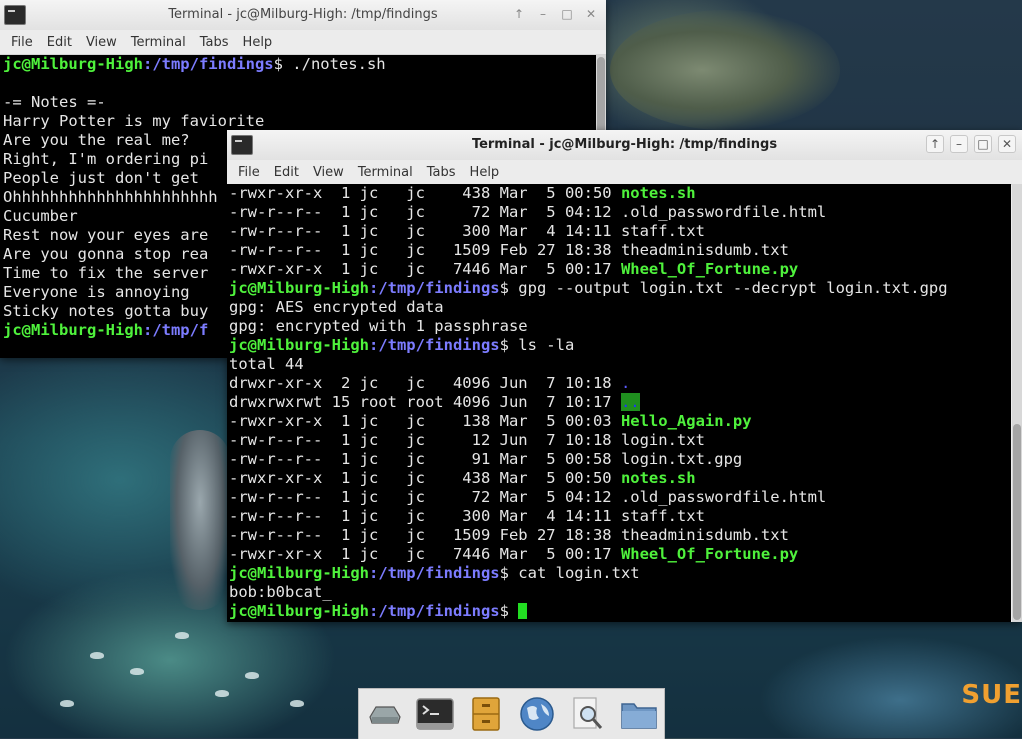  I want to click on terminal-line: total 44, so click(266, 364).